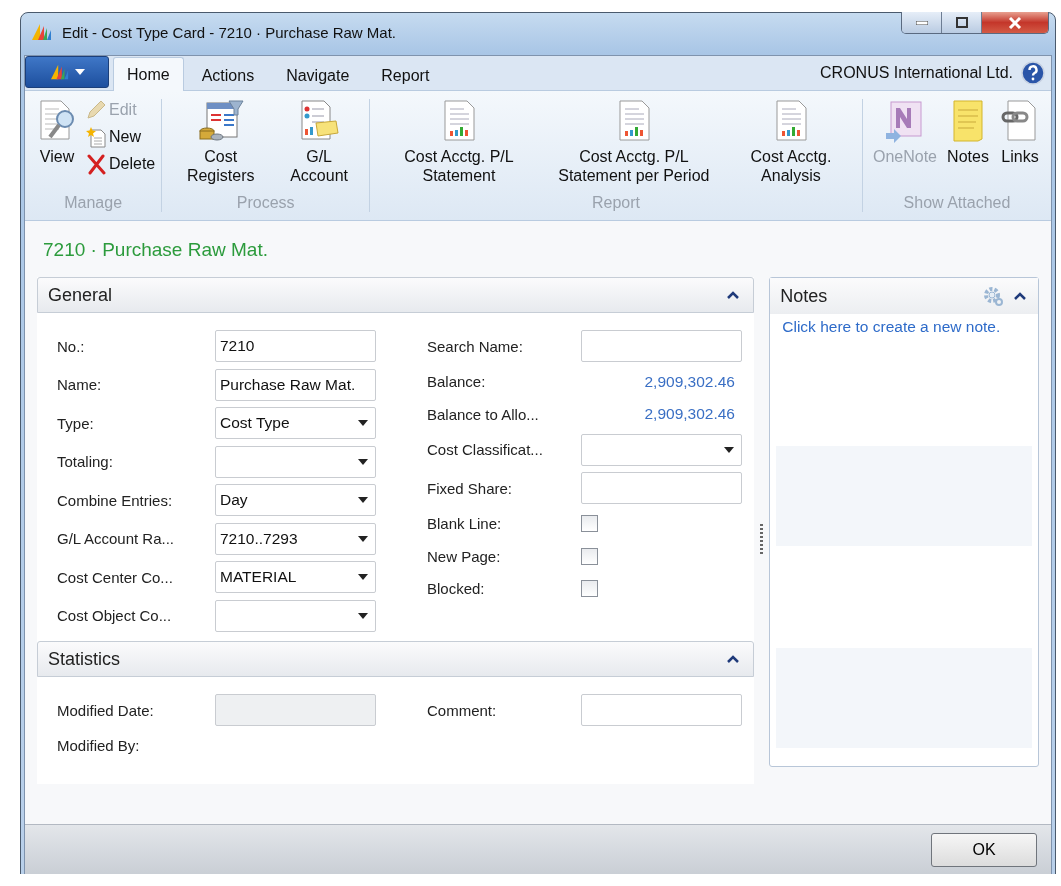 The image size is (1061, 886). What do you see at coordinates (790, 145) in the screenshot?
I see `ribbon-button: Cost Acctg. Analysis` at bounding box center [790, 145].